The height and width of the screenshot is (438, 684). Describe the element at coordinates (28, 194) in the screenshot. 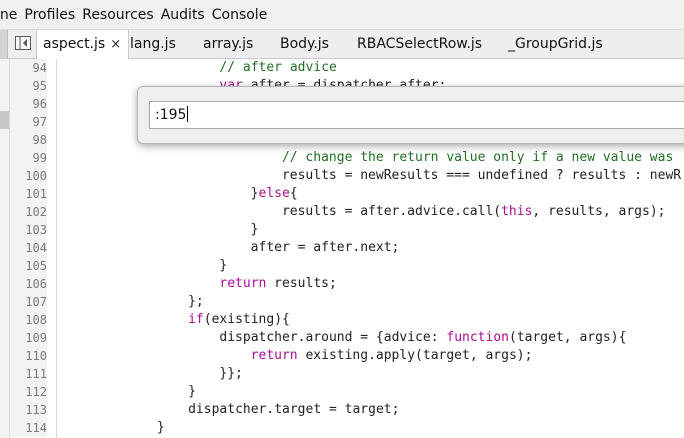

I see `line-number: 101` at that location.